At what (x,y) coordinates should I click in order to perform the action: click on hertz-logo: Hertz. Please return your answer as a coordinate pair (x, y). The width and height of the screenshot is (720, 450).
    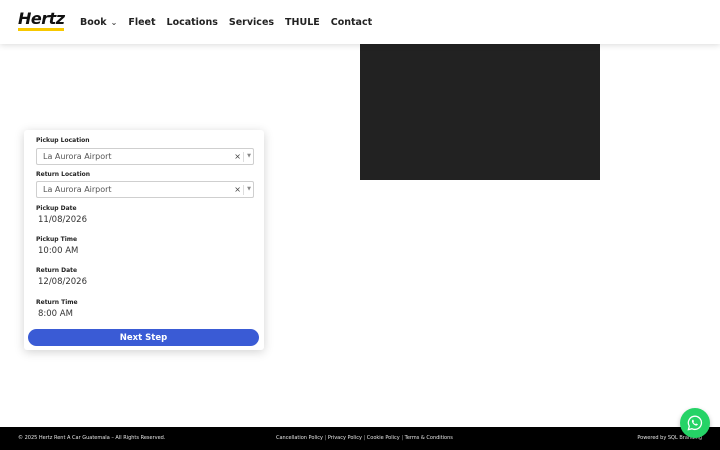
    Looking at the image, I should click on (42, 22).